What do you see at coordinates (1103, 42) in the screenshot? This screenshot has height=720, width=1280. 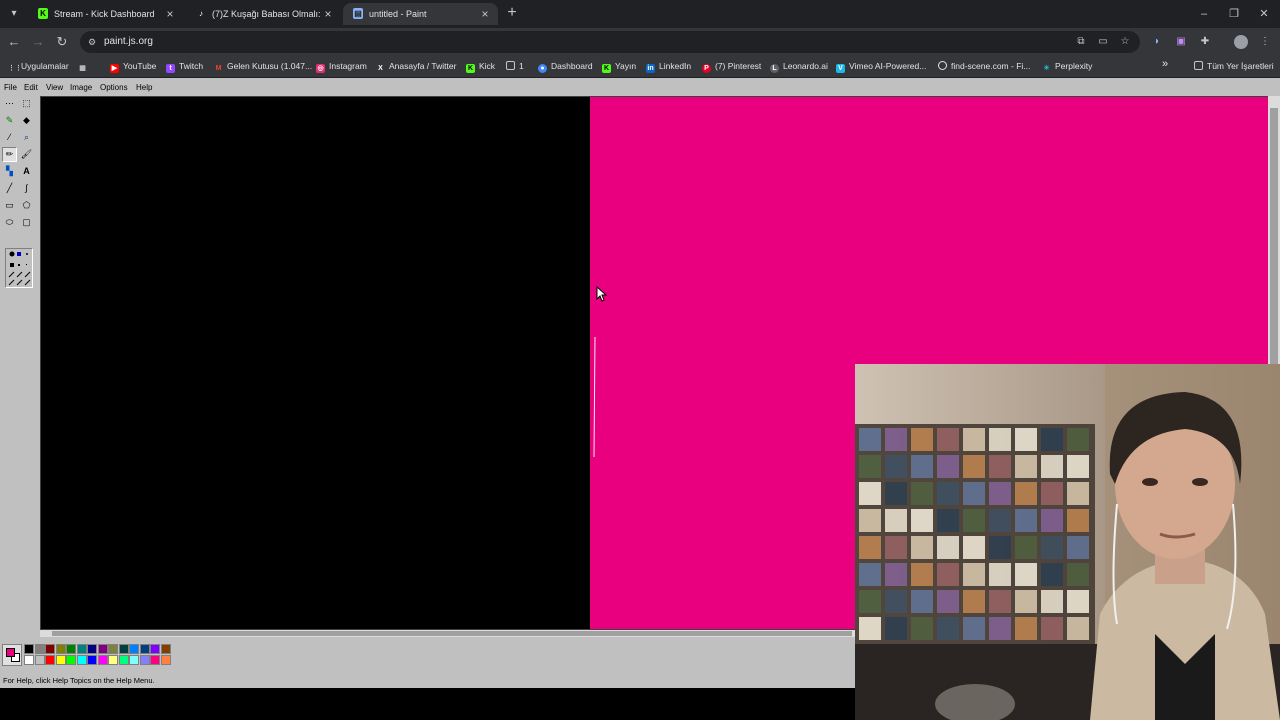 I see `cast-icon: ▭` at bounding box center [1103, 42].